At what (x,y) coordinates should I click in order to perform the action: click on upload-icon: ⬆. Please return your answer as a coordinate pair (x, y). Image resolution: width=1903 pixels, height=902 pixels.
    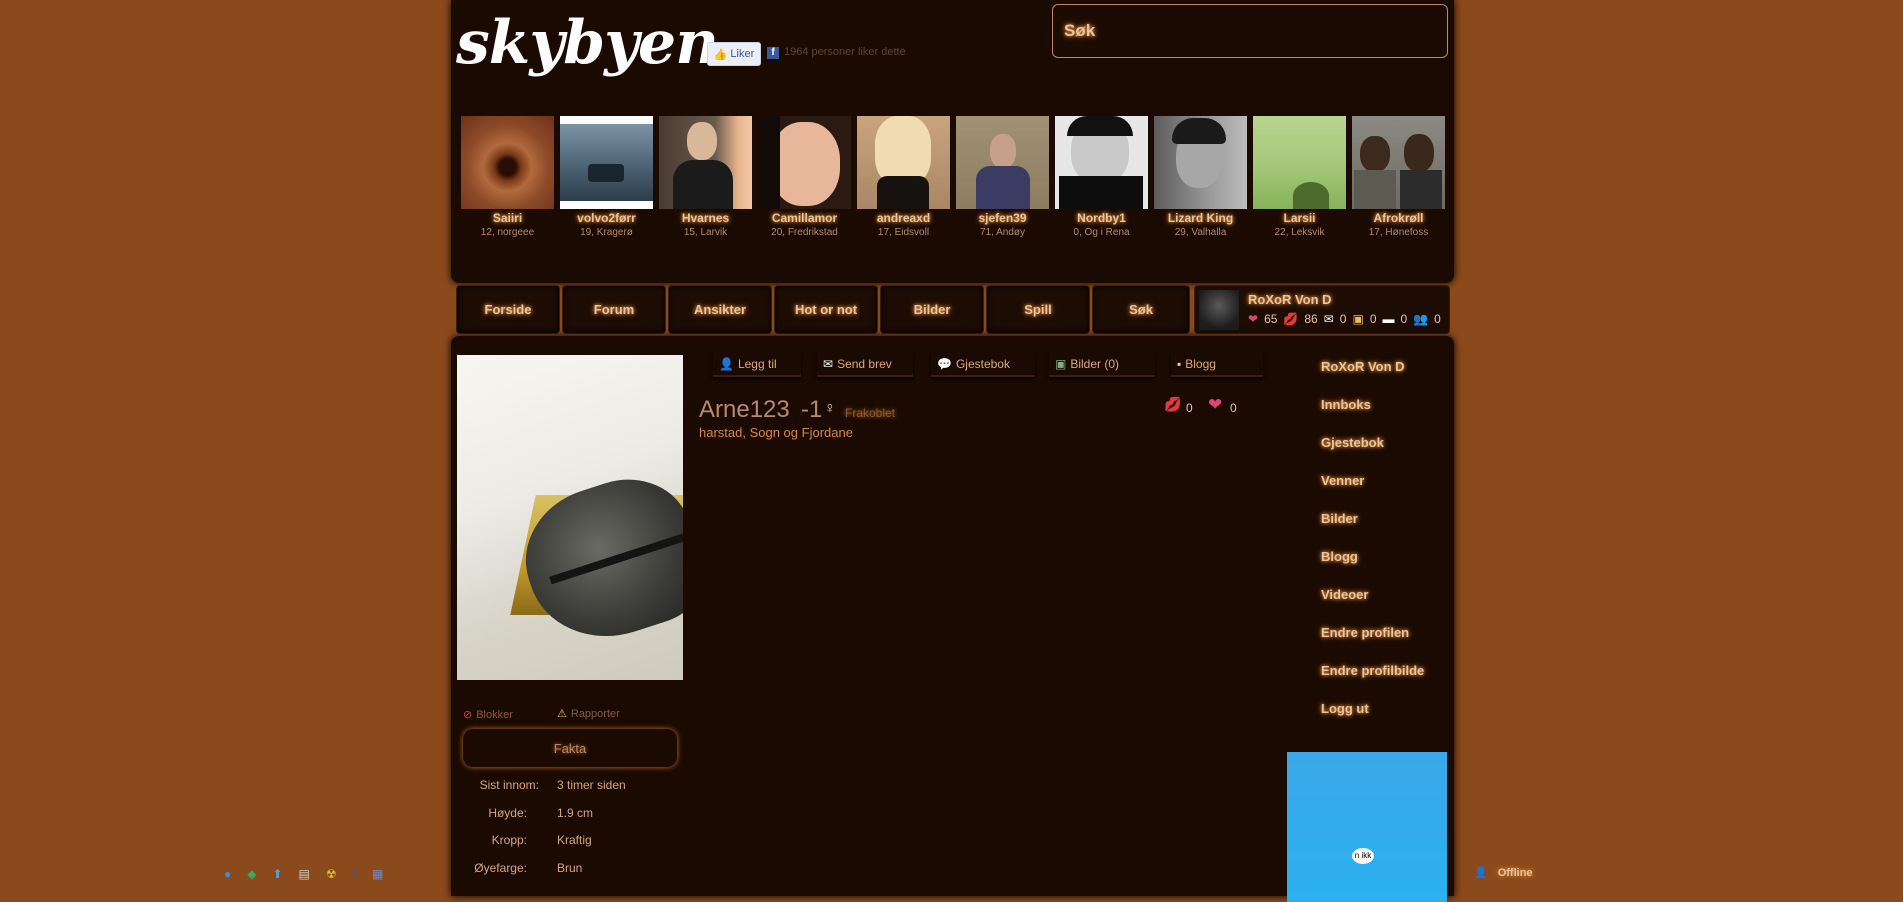
    Looking at the image, I should click on (277, 874).